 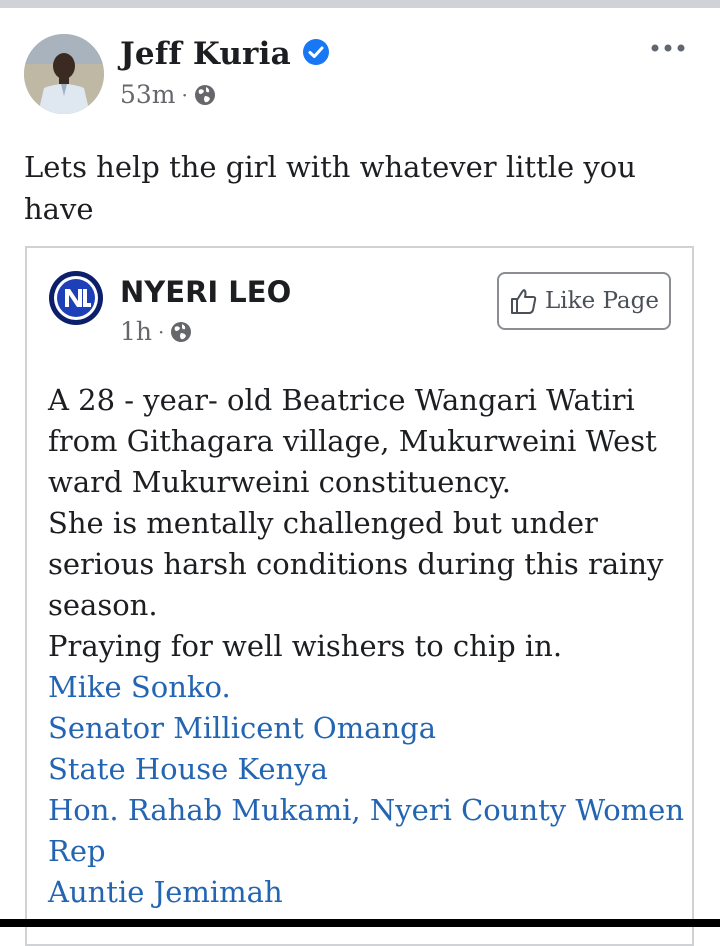 What do you see at coordinates (156, 331) in the screenshot?
I see `shared-post-meta: 1h ·` at bounding box center [156, 331].